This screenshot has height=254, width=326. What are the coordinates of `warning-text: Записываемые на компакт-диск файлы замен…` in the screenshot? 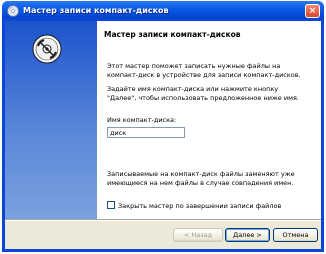 It's located at (201, 179).